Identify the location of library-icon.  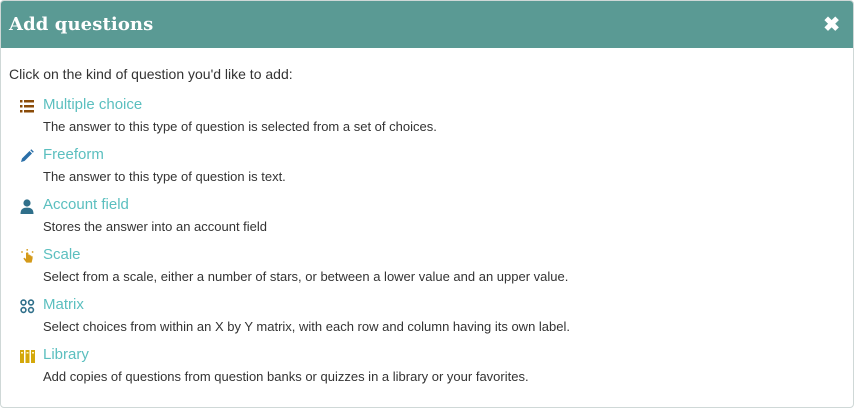
(27, 356).